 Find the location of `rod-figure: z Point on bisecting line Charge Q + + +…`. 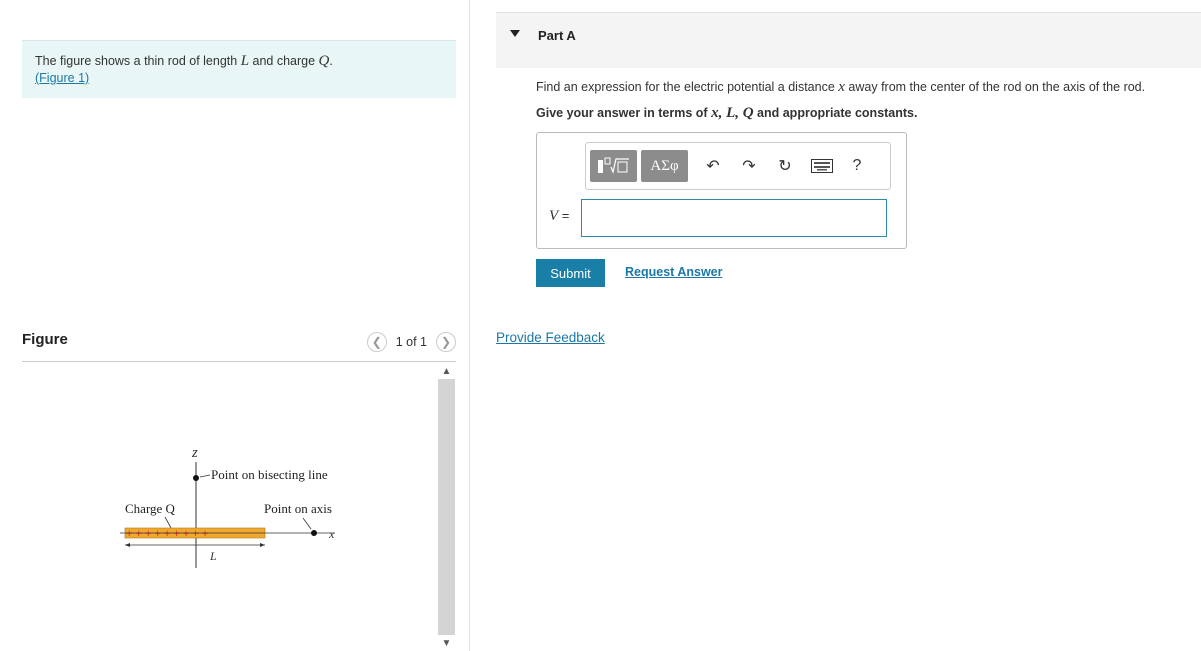

rod-figure: z Point on bisecting line Charge Q + + +… is located at coordinates (227, 506).